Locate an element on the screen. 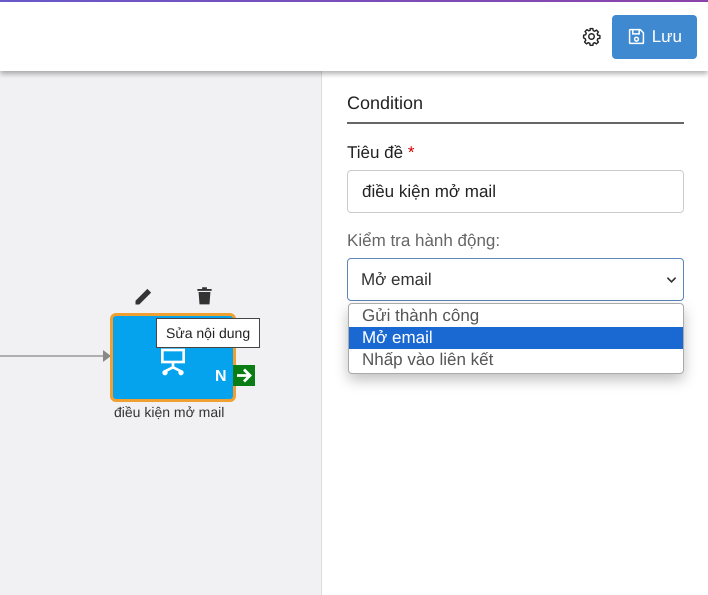  pencil-icon is located at coordinates (143, 297).